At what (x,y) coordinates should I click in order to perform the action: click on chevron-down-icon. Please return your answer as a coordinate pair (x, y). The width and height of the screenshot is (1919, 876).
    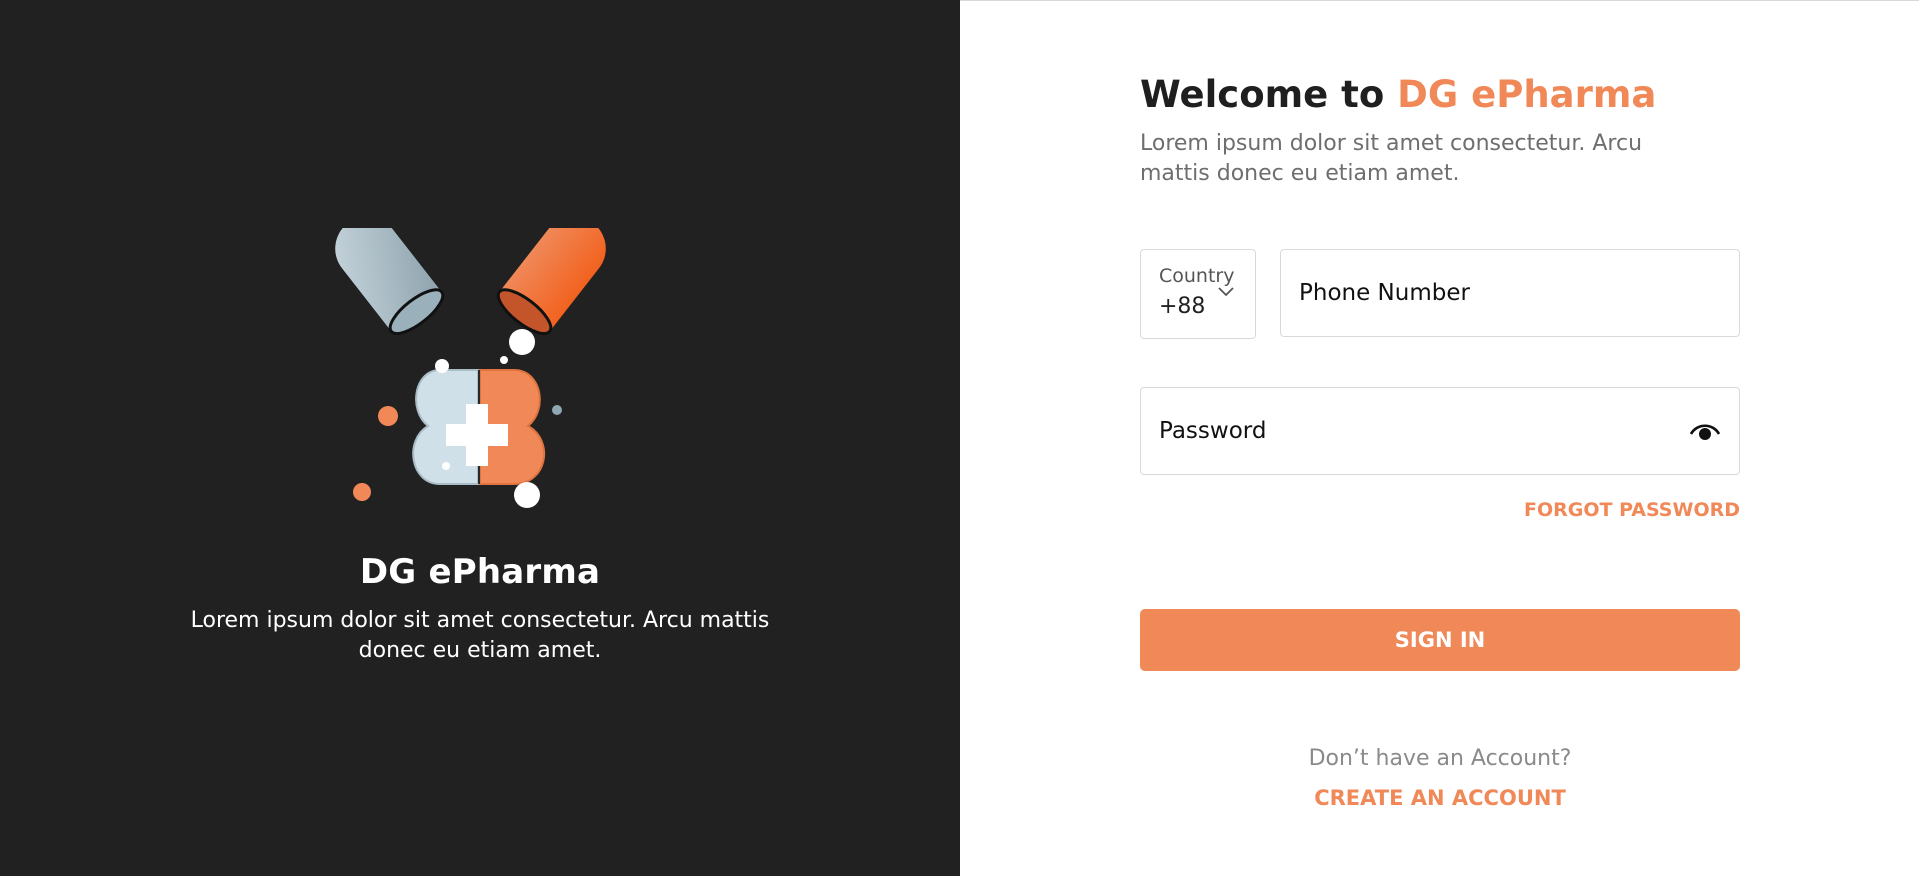
    Looking at the image, I should click on (1226, 292).